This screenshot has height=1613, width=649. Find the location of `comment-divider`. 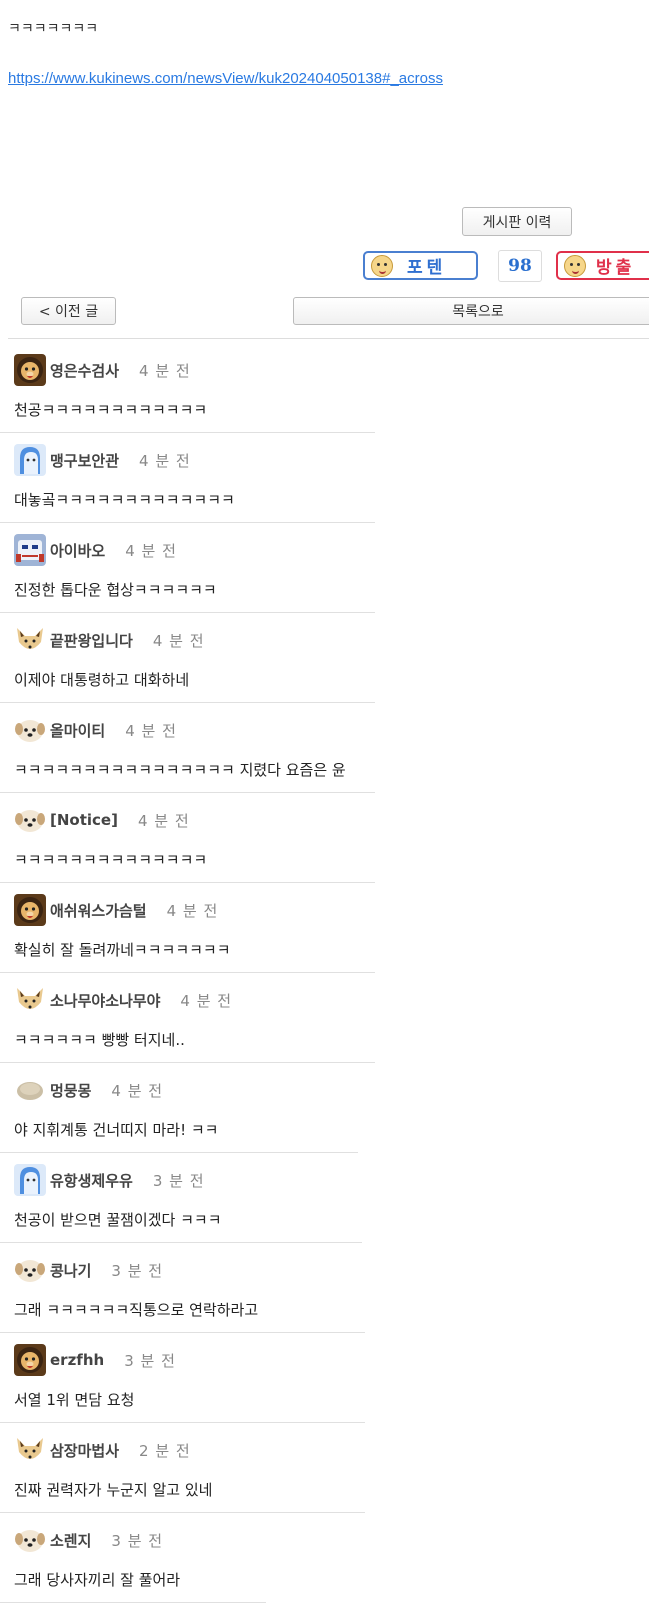

comment-divider is located at coordinates (133, 1602).